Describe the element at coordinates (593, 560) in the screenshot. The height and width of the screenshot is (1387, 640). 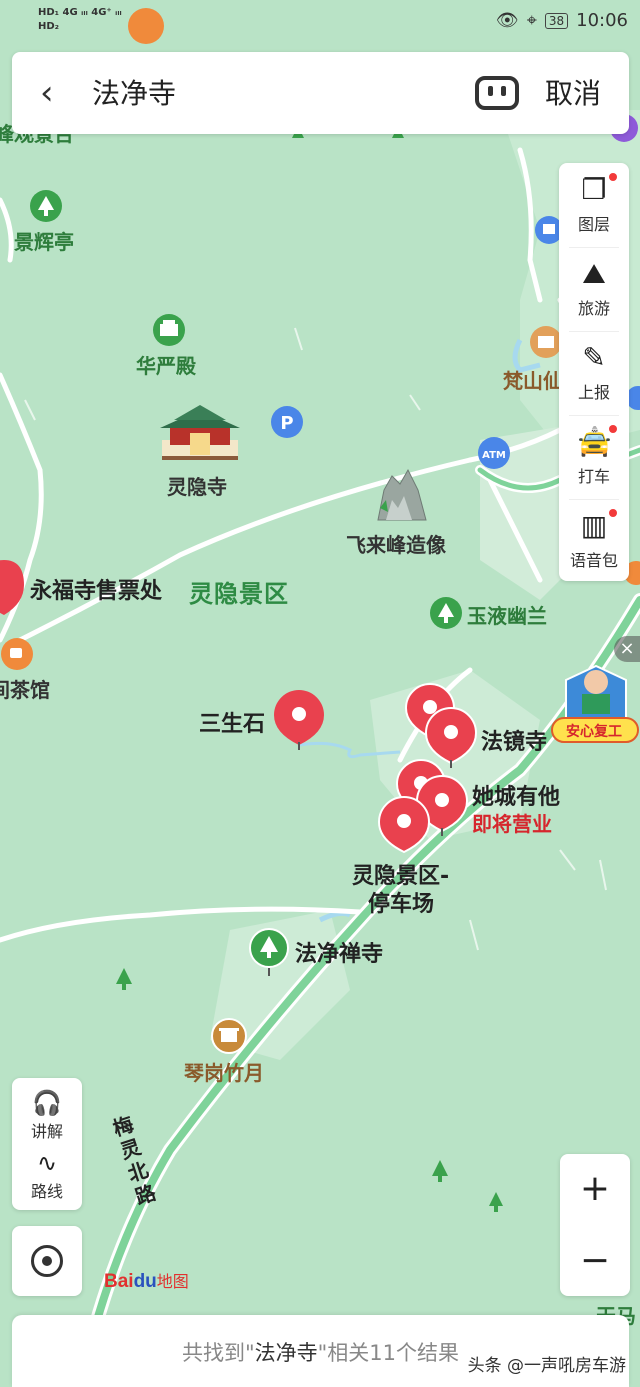
I see `tool-label: 语音包` at that location.